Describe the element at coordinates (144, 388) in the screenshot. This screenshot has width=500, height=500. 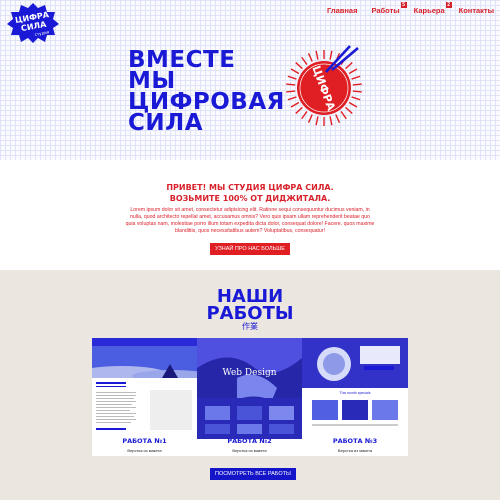
I see `work-preview-image` at that location.